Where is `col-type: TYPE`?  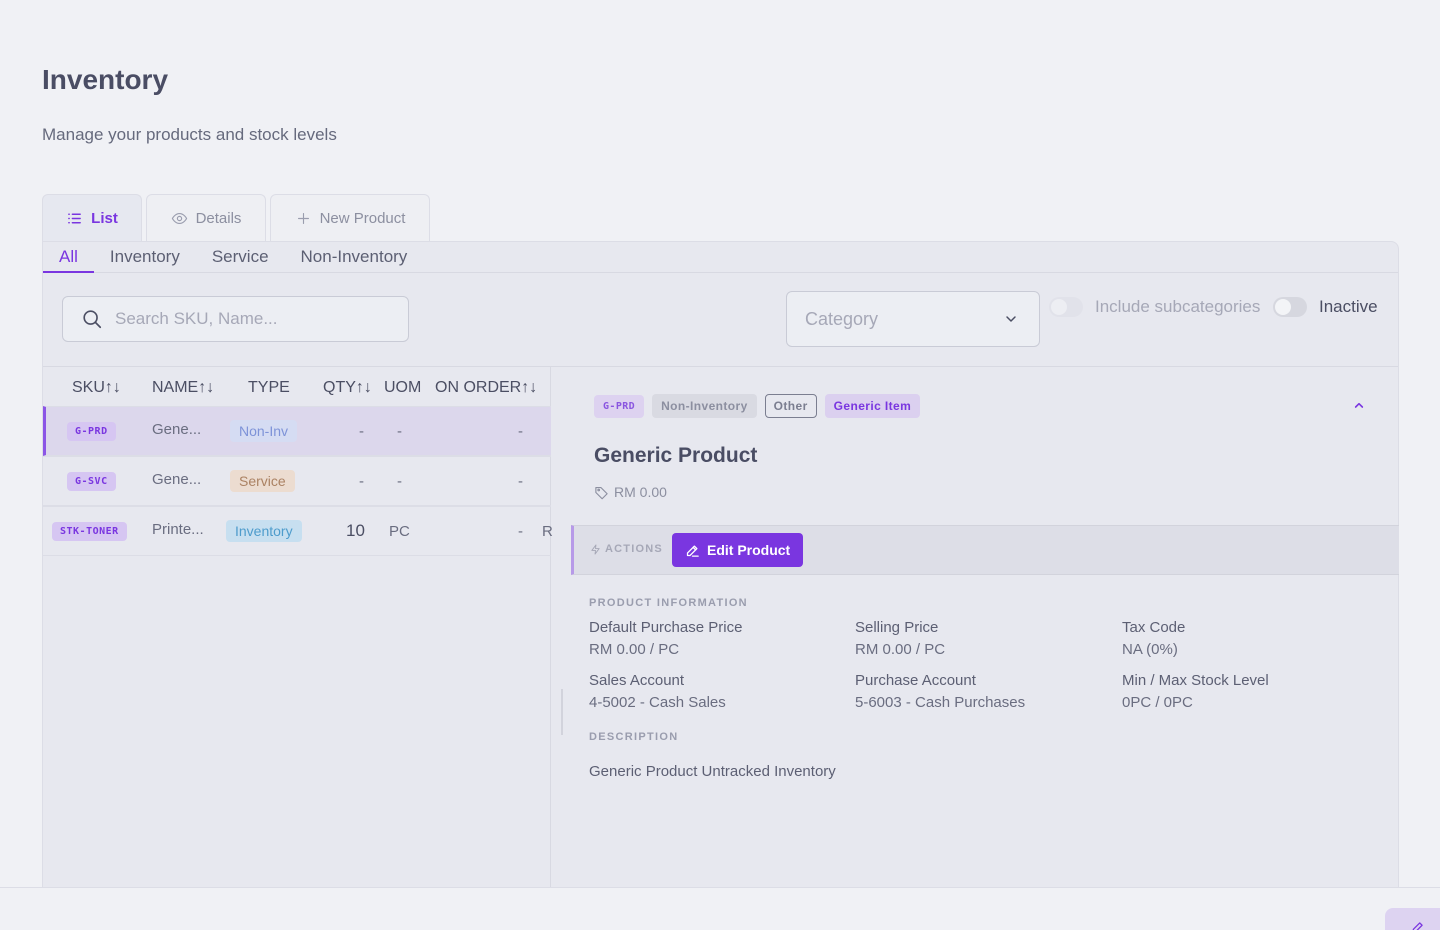
col-type: TYPE is located at coordinates (269, 387).